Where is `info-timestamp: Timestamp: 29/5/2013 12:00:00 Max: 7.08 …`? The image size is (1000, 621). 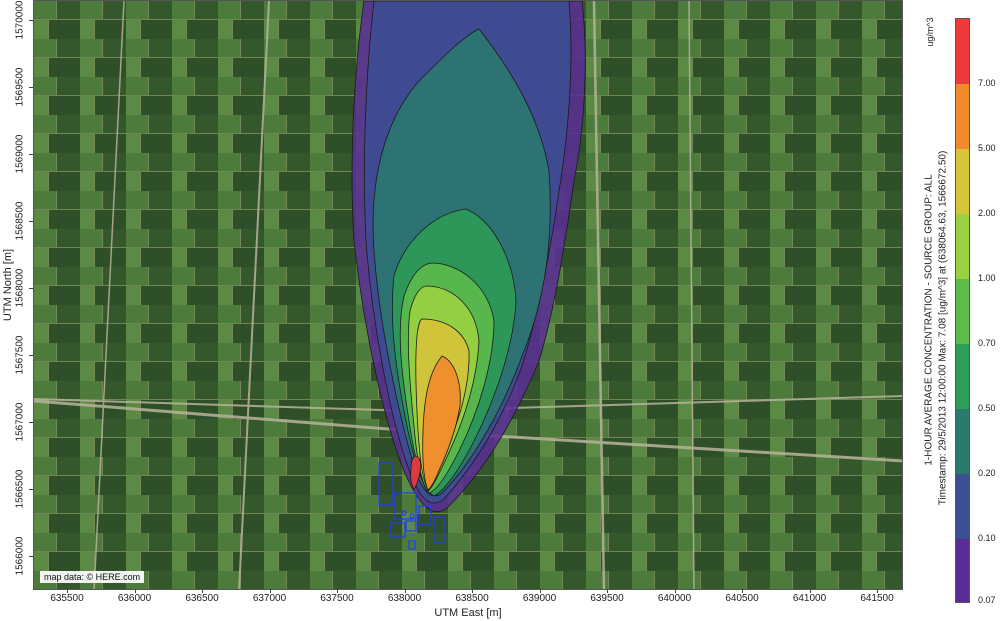
info-timestamp: Timestamp: 29/5/2013 12:00:00 Max: 7.08 … is located at coordinates (943, 328).